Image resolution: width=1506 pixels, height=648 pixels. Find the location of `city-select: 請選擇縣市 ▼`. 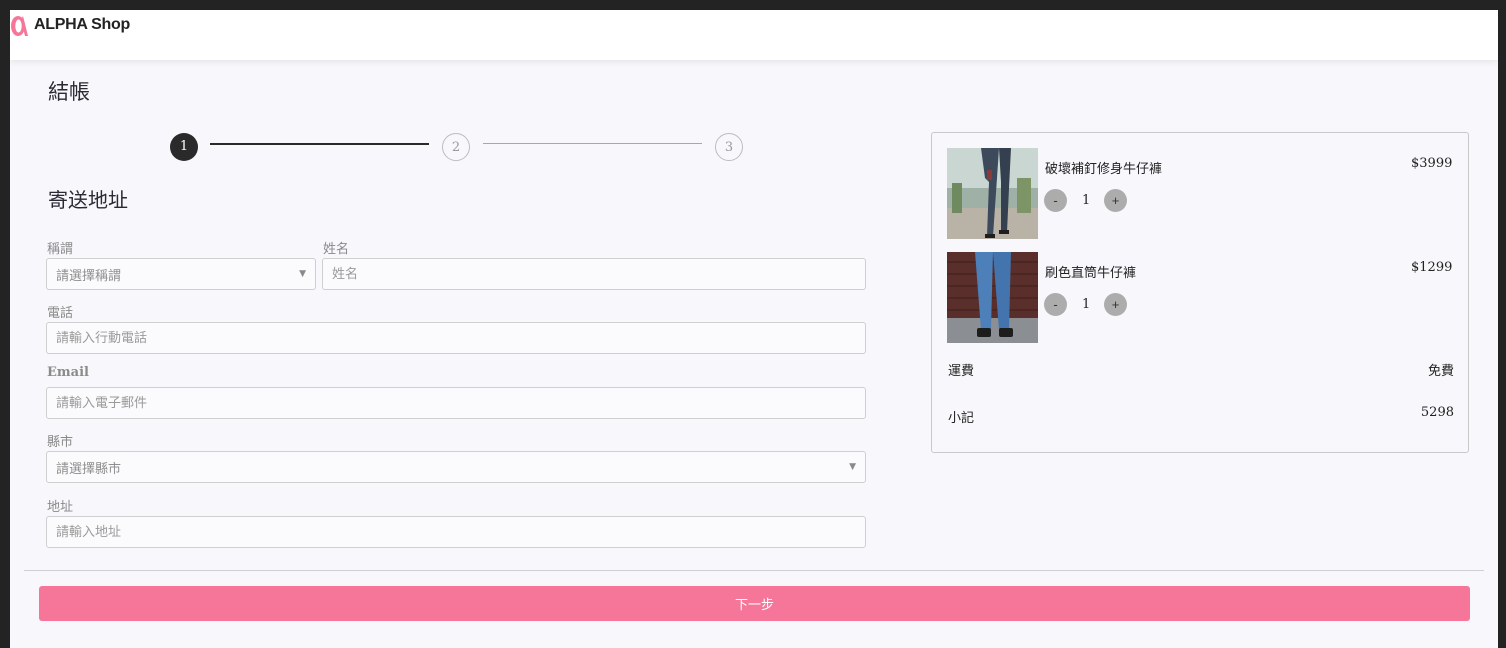

city-select: 請選擇縣市 ▼ is located at coordinates (456, 467).